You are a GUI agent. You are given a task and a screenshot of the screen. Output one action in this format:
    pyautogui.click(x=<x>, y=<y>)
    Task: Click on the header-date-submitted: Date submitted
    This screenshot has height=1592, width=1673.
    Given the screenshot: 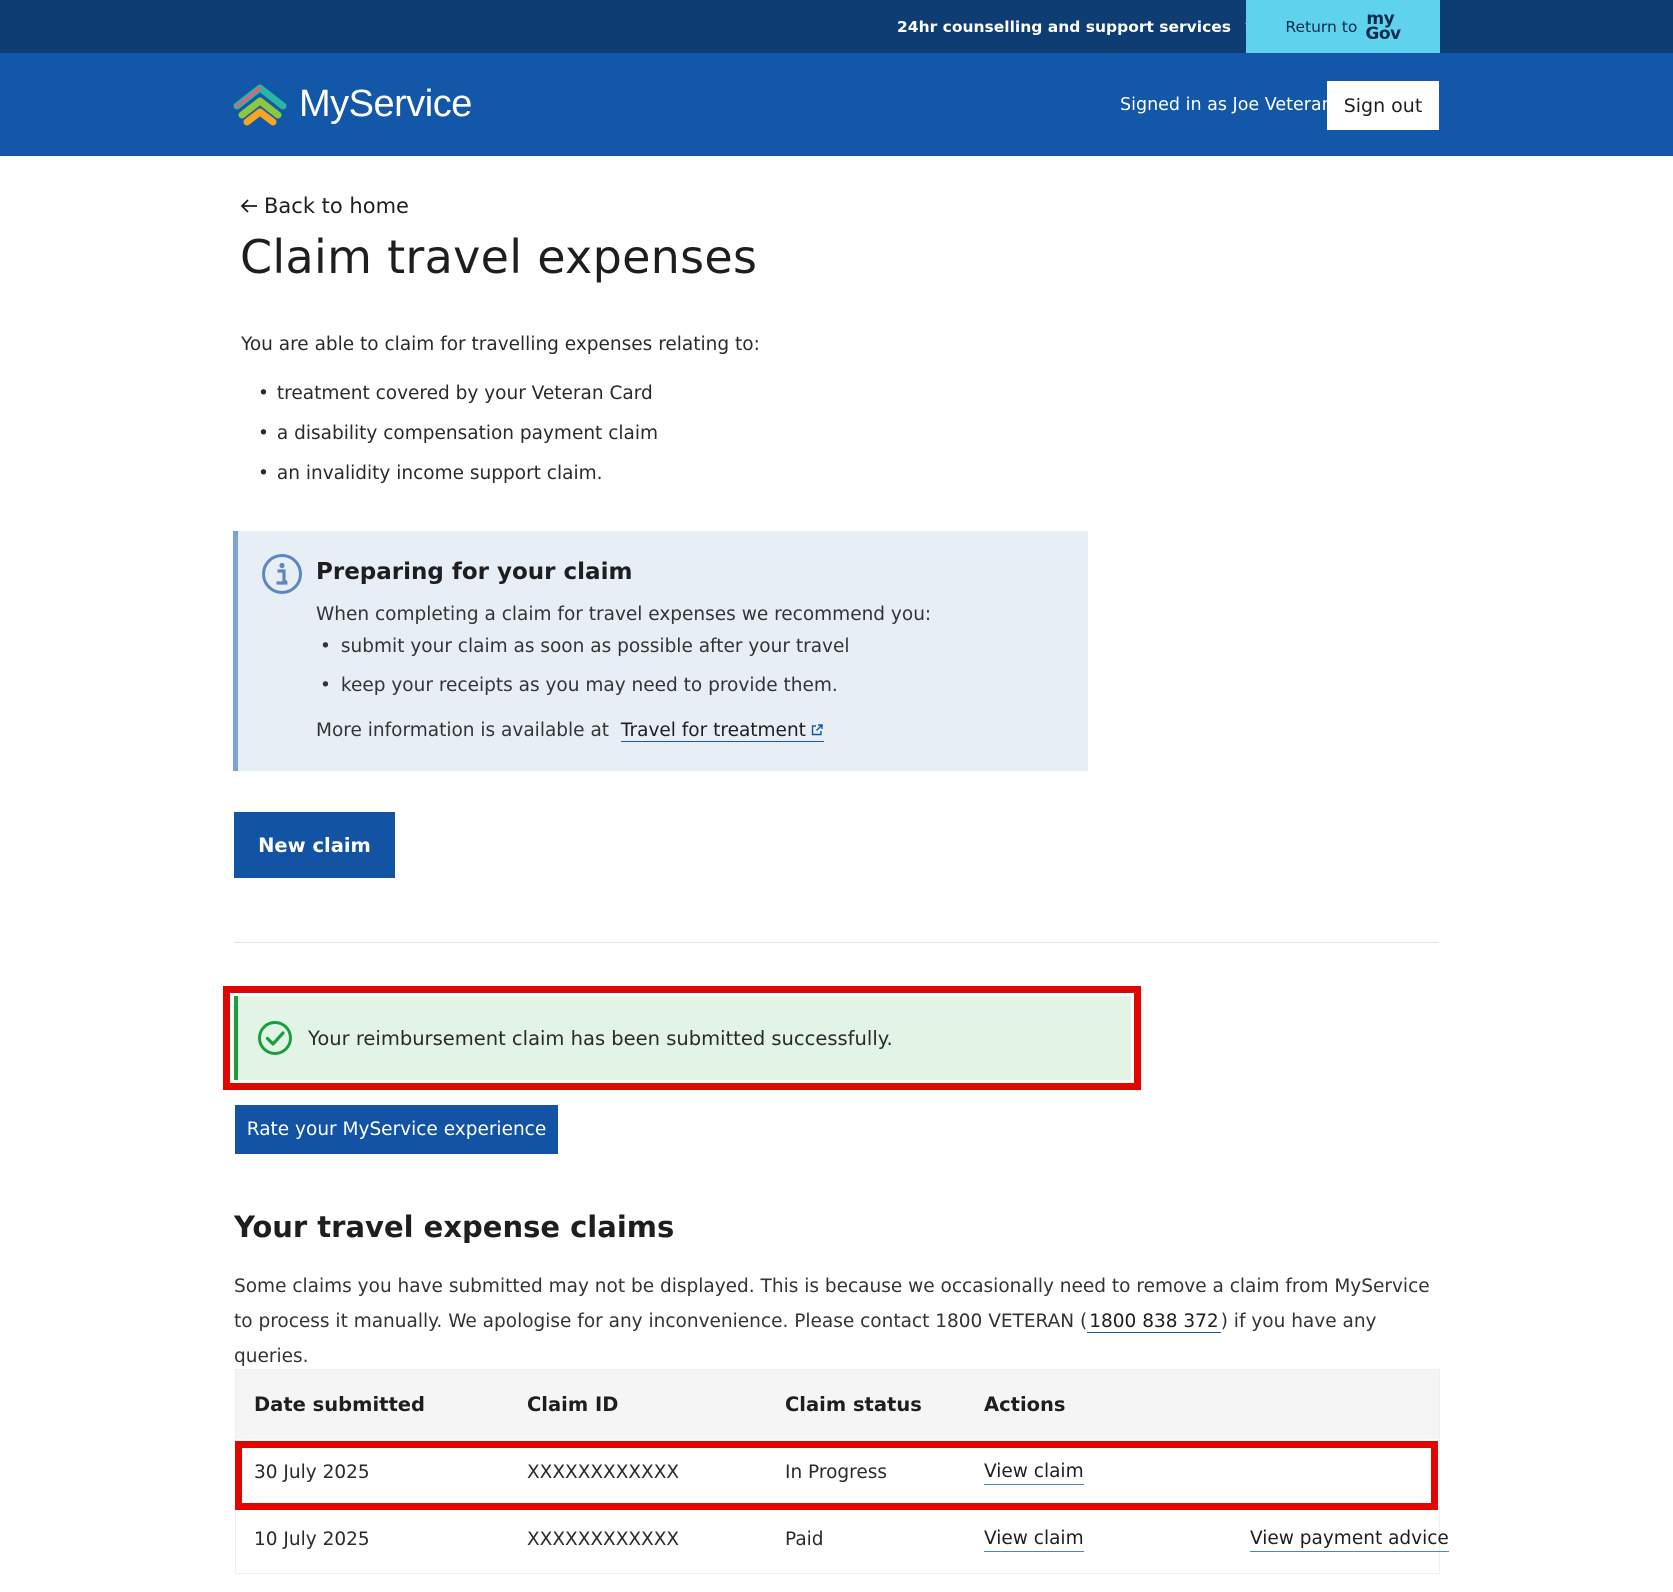 What is the action you would take?
    pyautogui.click(x=339, y=1404)
    